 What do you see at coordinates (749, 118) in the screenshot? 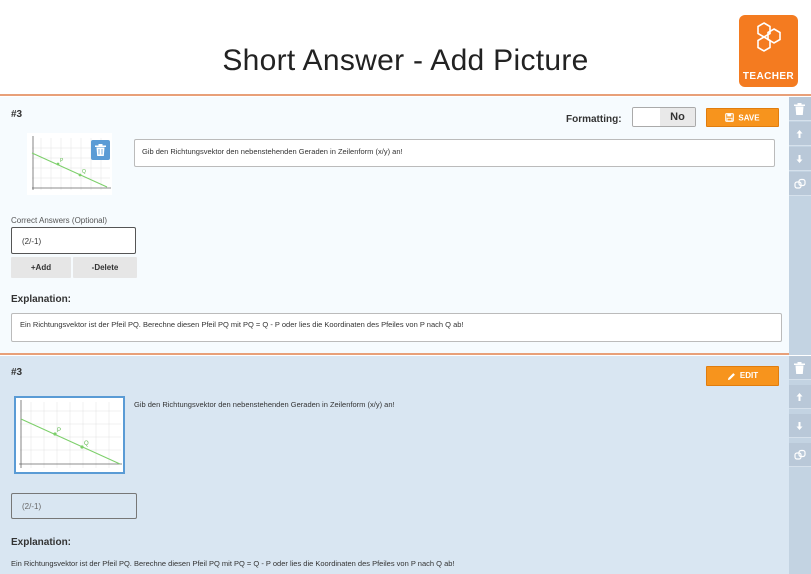
I see `save-label: SAVE` at bounding box center [749, 118].